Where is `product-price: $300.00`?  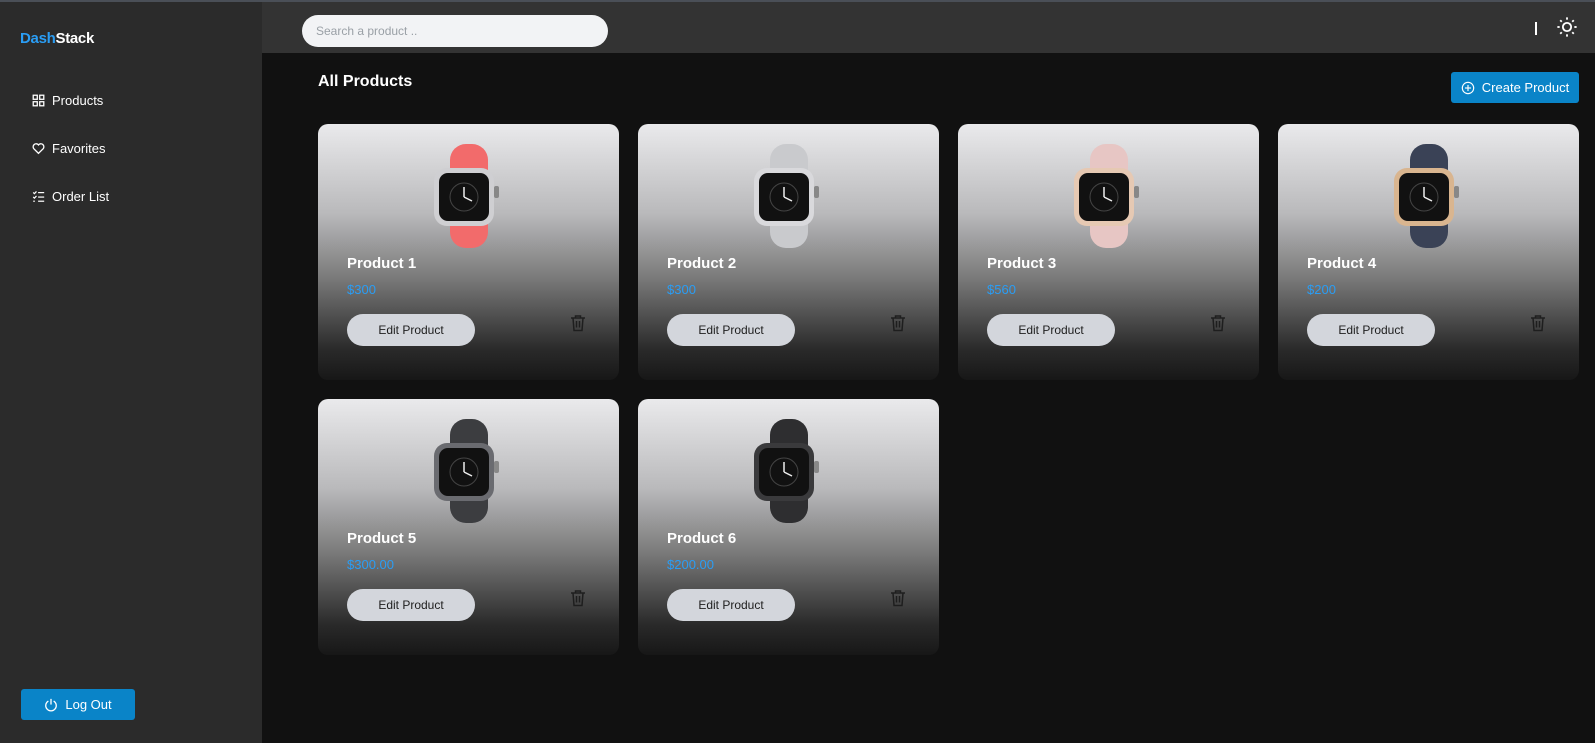 product-price: $300.00 is located at coordinates (370, 564).